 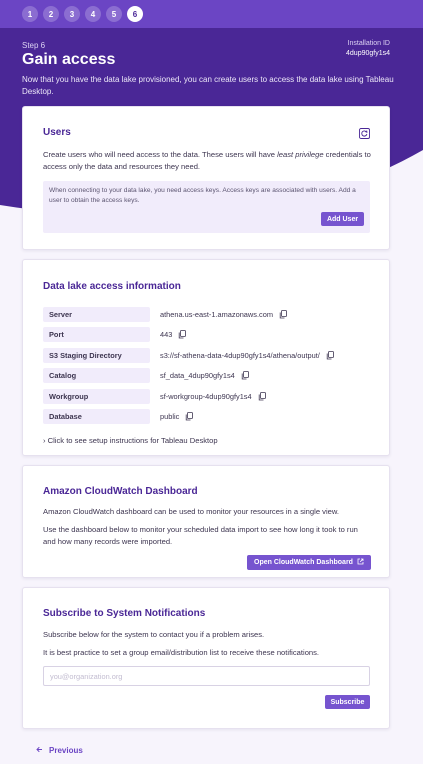 I want to click on notifications-title: Subscribe to System Notifications, so click(x=124, y=613).